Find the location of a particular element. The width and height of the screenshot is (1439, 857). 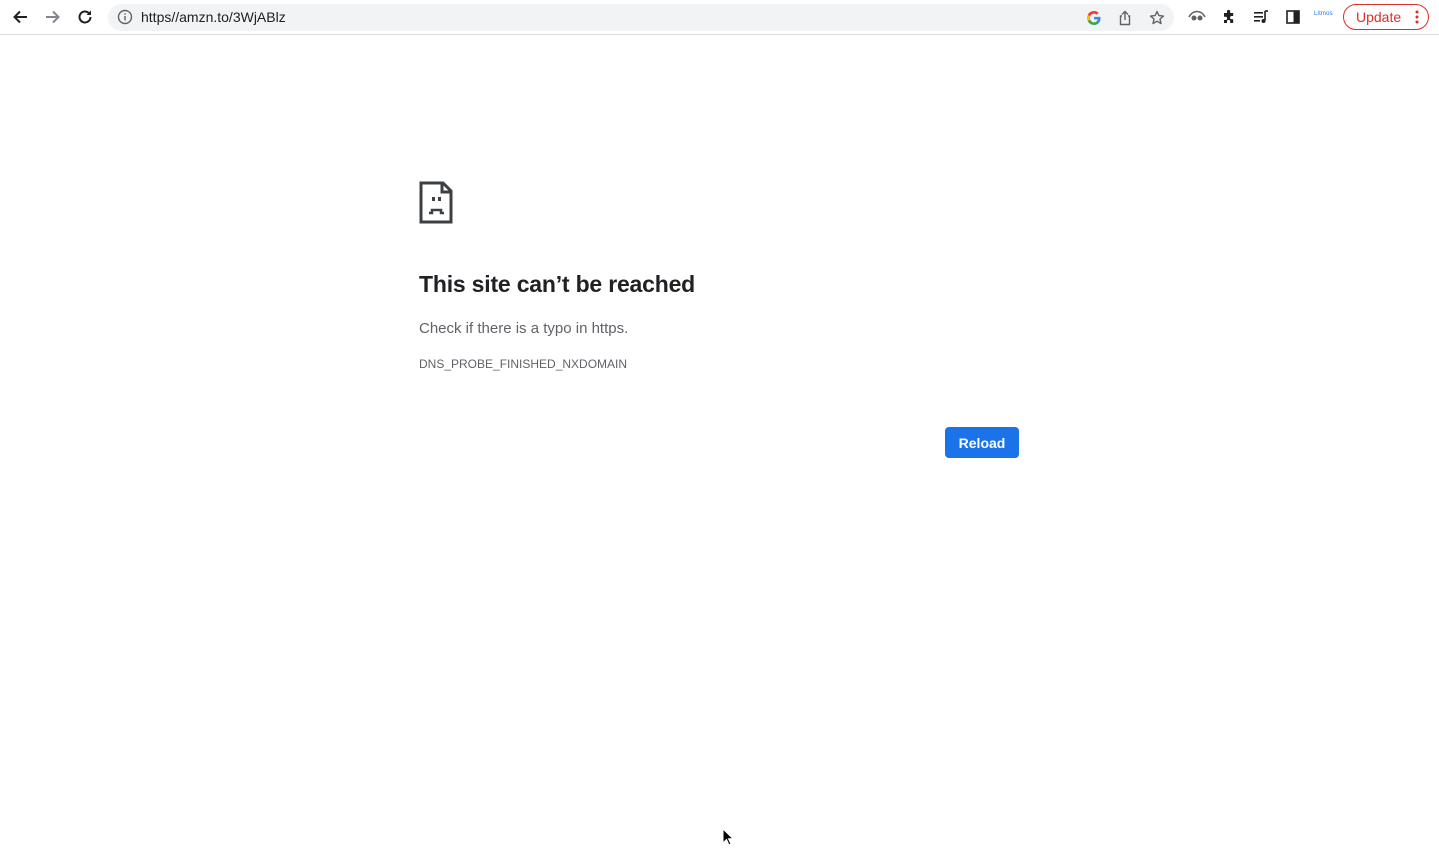

back-arrow-icon is located at coordinates (20, 17).